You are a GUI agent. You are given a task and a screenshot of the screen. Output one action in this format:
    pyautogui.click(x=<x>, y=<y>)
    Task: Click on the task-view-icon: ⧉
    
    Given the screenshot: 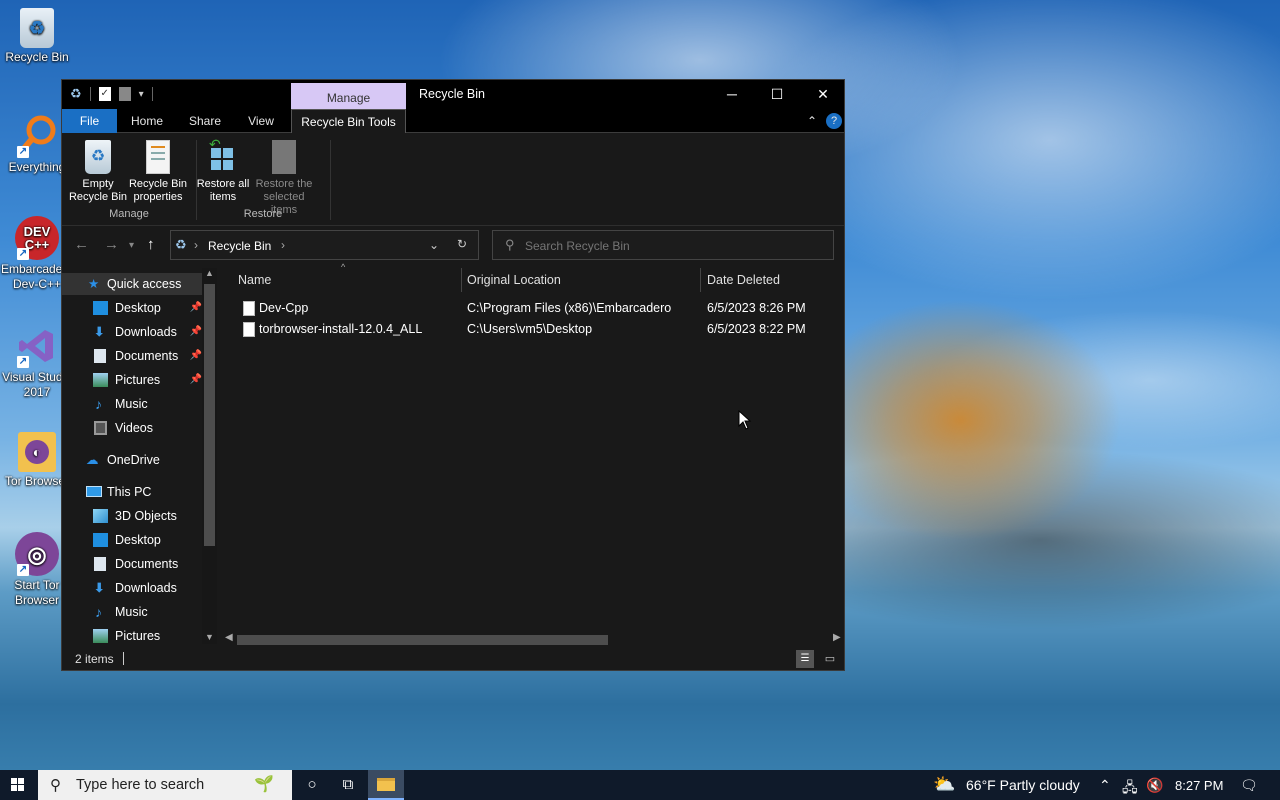 What is the action you would take?
    pyautogui.click(x=348, y=785)
    